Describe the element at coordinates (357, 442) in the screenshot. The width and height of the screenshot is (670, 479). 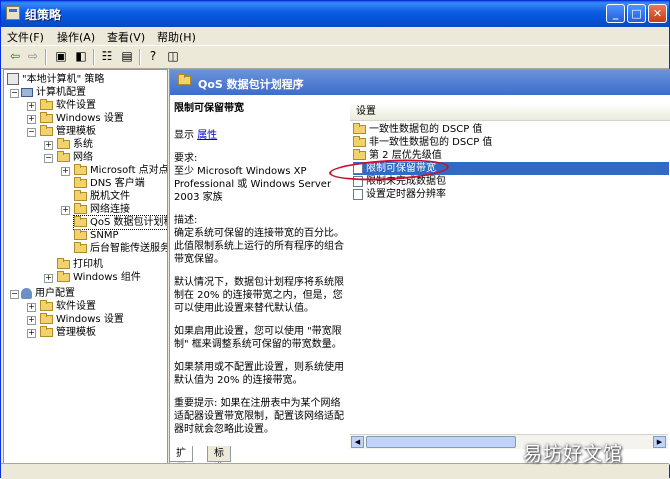
I see `scroll-left-icon: ◀` at that location.